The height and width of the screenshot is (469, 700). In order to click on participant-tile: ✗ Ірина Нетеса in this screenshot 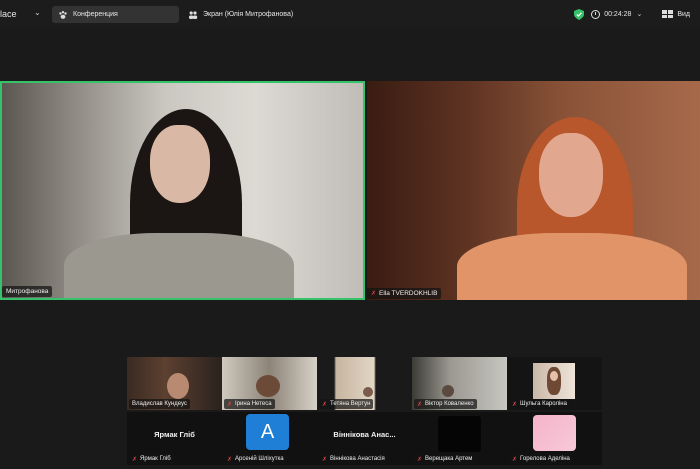, I will do `click(269, 383)`.